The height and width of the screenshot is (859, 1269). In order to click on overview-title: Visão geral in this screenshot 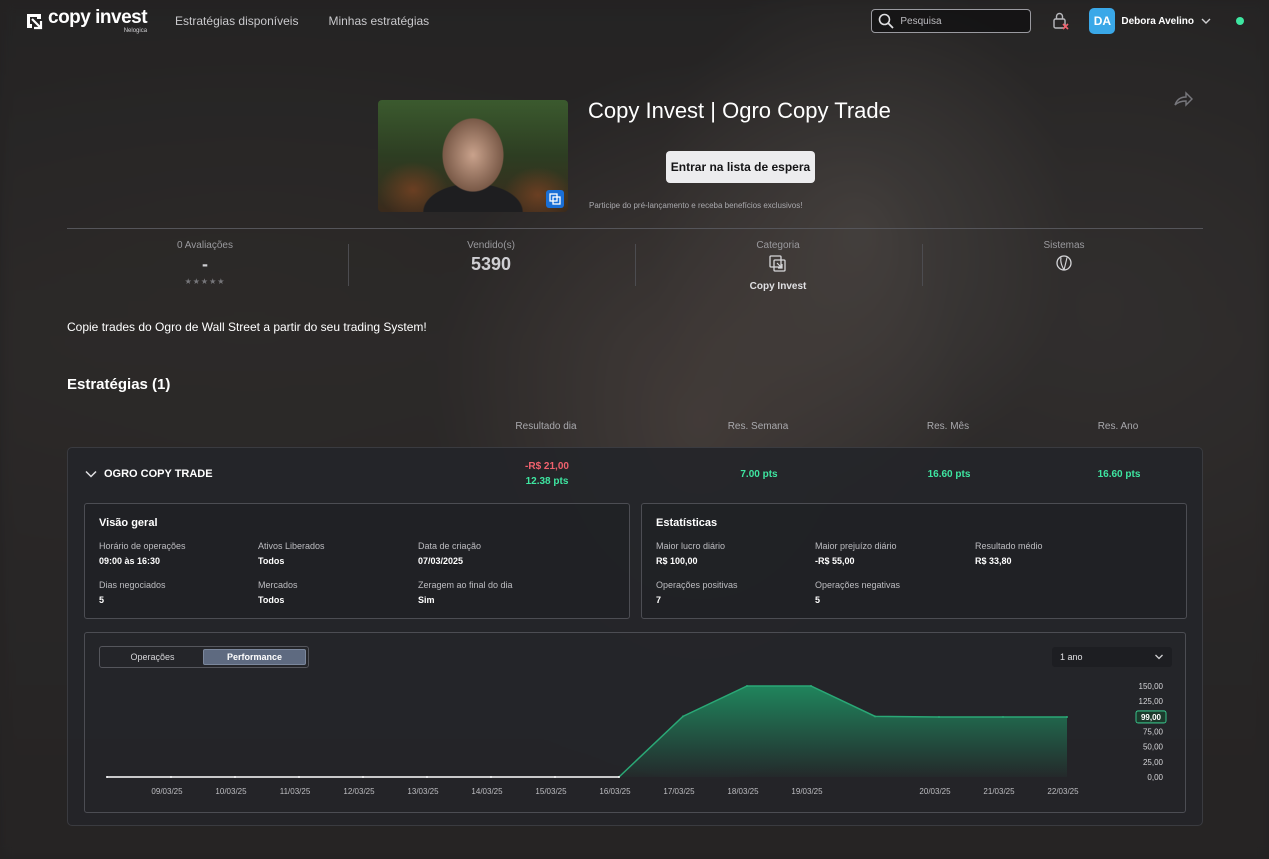, I will do `click(128, 523)`.